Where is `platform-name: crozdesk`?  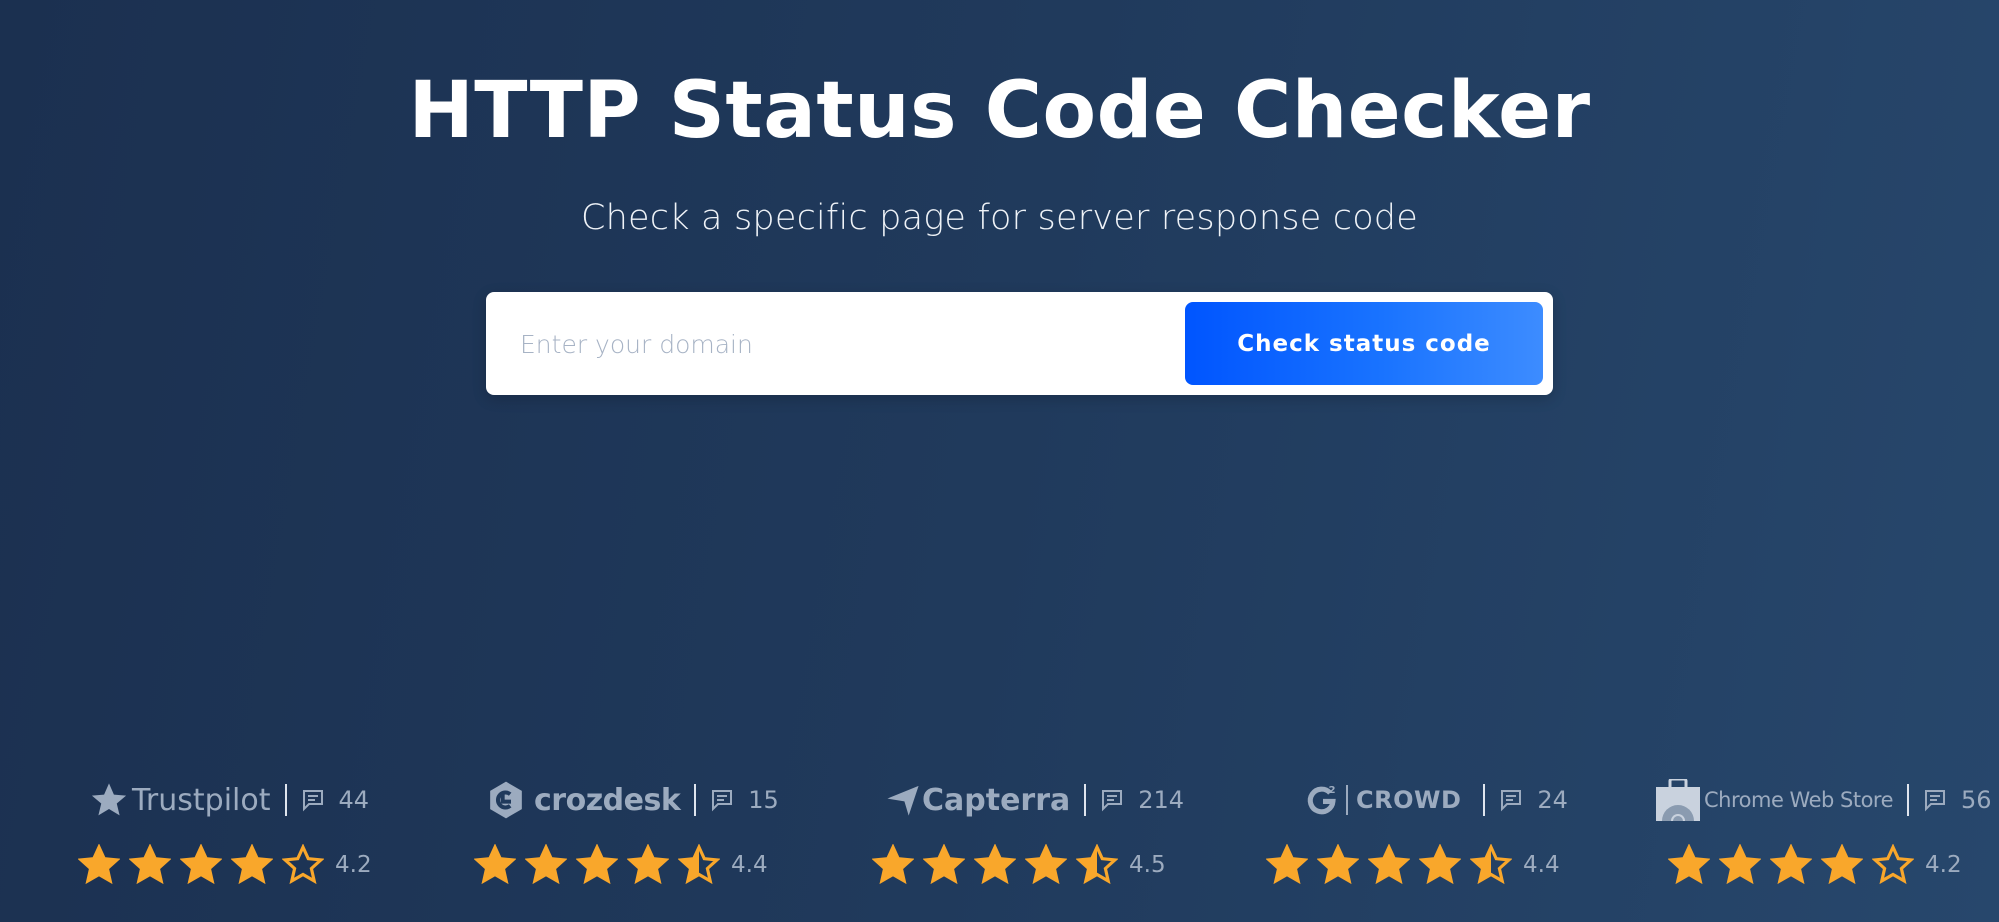
platform-name: crozdesk is located at coordinates (607, 800).